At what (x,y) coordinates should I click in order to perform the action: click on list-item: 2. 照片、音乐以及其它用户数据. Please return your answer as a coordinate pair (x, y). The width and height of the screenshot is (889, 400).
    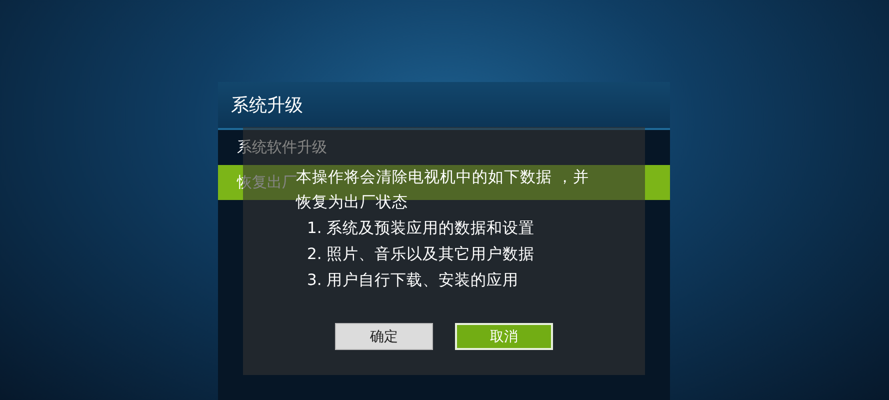
    Looking at the image, I should click on (421, 254).